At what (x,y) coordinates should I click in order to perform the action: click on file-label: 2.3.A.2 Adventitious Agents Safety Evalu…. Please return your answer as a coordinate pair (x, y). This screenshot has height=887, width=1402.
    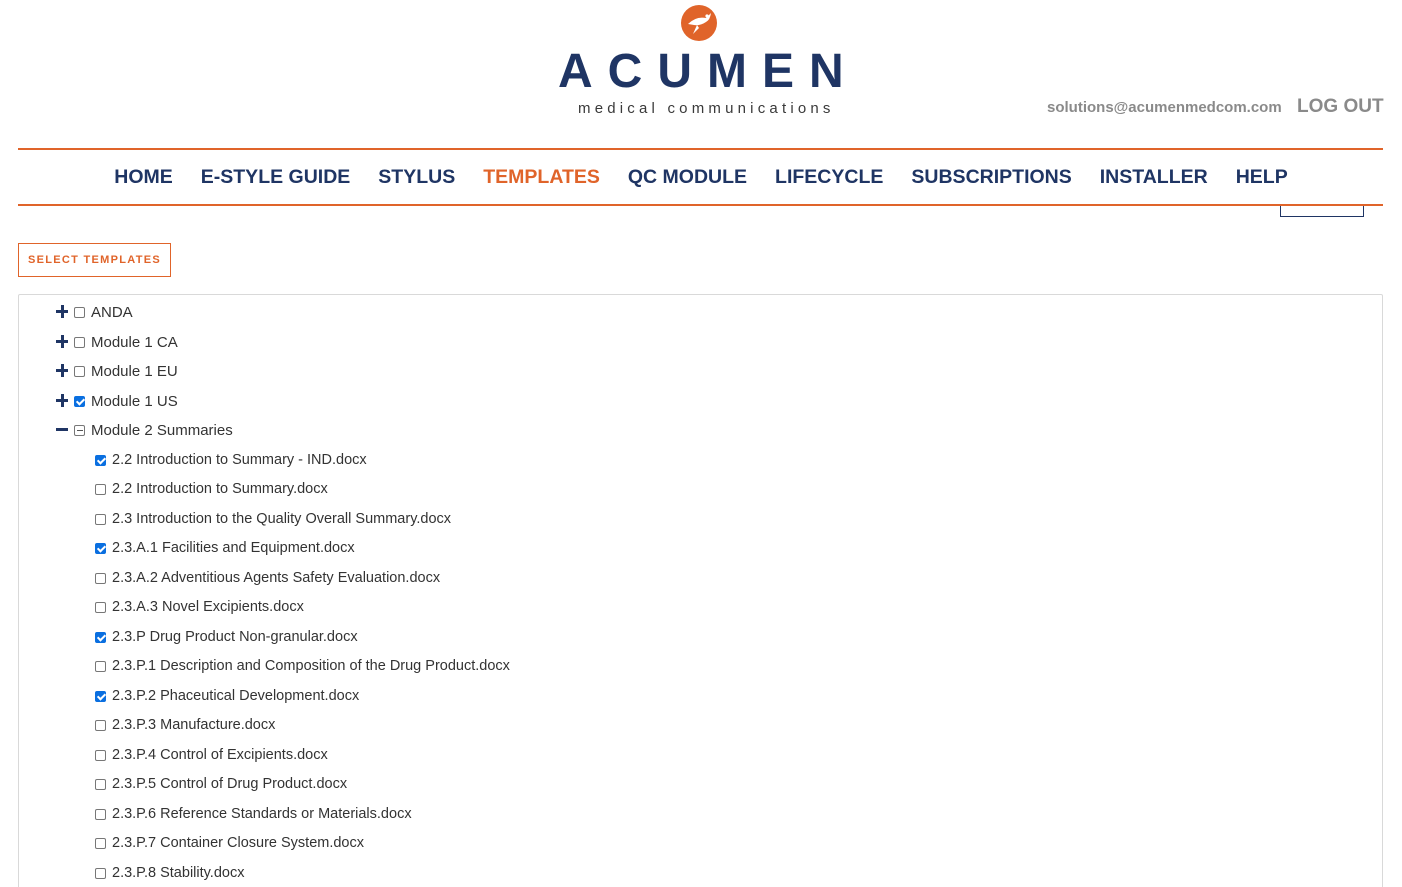
    Looking at the image, I should click on (276, 578).